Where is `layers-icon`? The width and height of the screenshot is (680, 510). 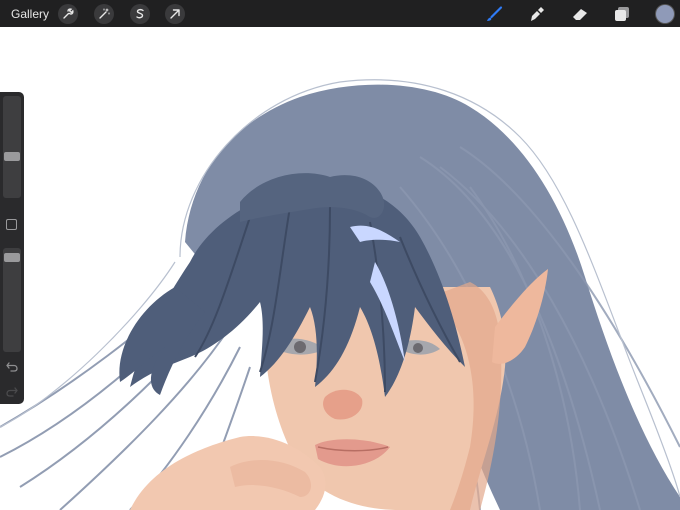 layers-icon is located at coordinates (622, 14).